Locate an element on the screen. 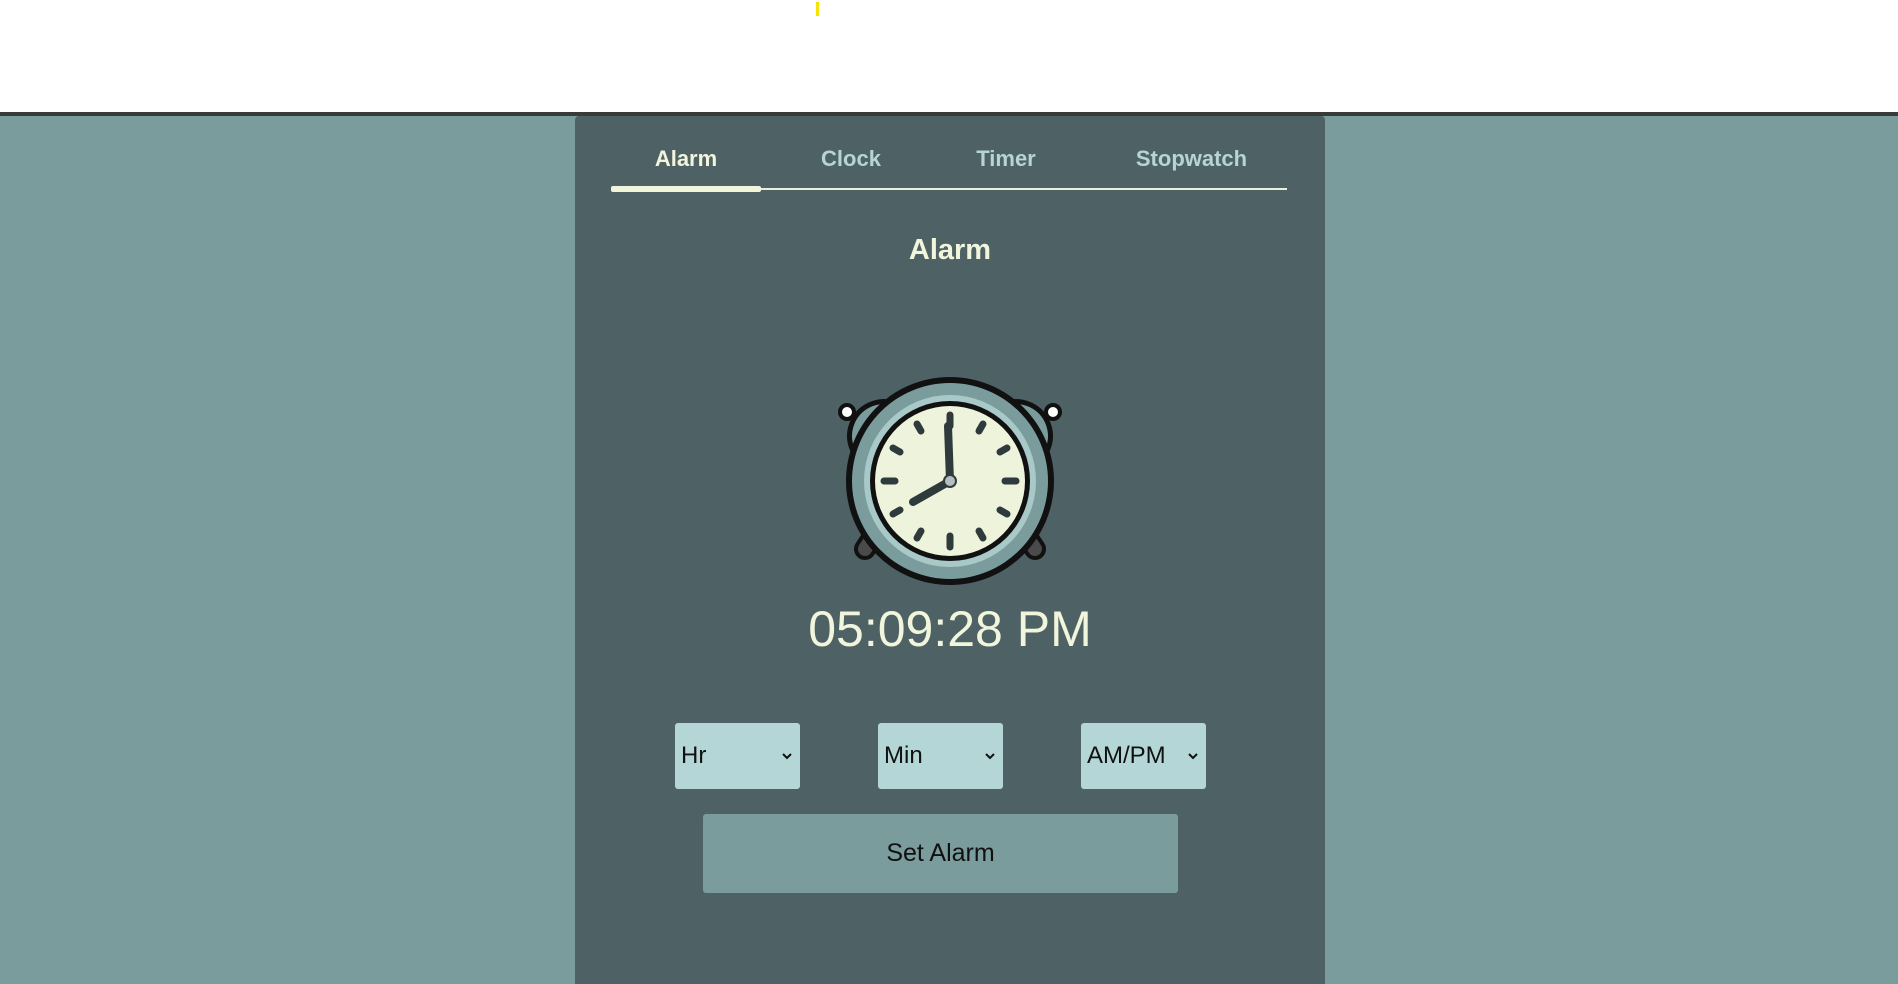  tab-timer: Timer is located at coordinates (1006, 167).